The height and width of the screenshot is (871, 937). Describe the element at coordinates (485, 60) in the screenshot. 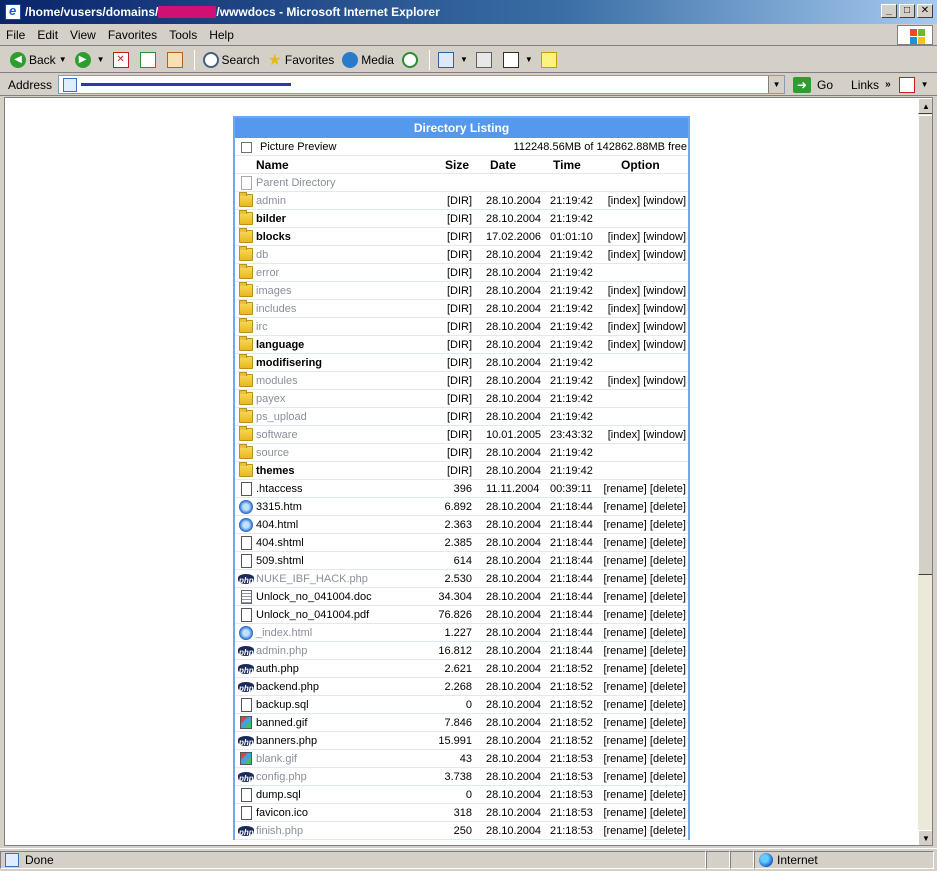

I see `print-button` at that location.